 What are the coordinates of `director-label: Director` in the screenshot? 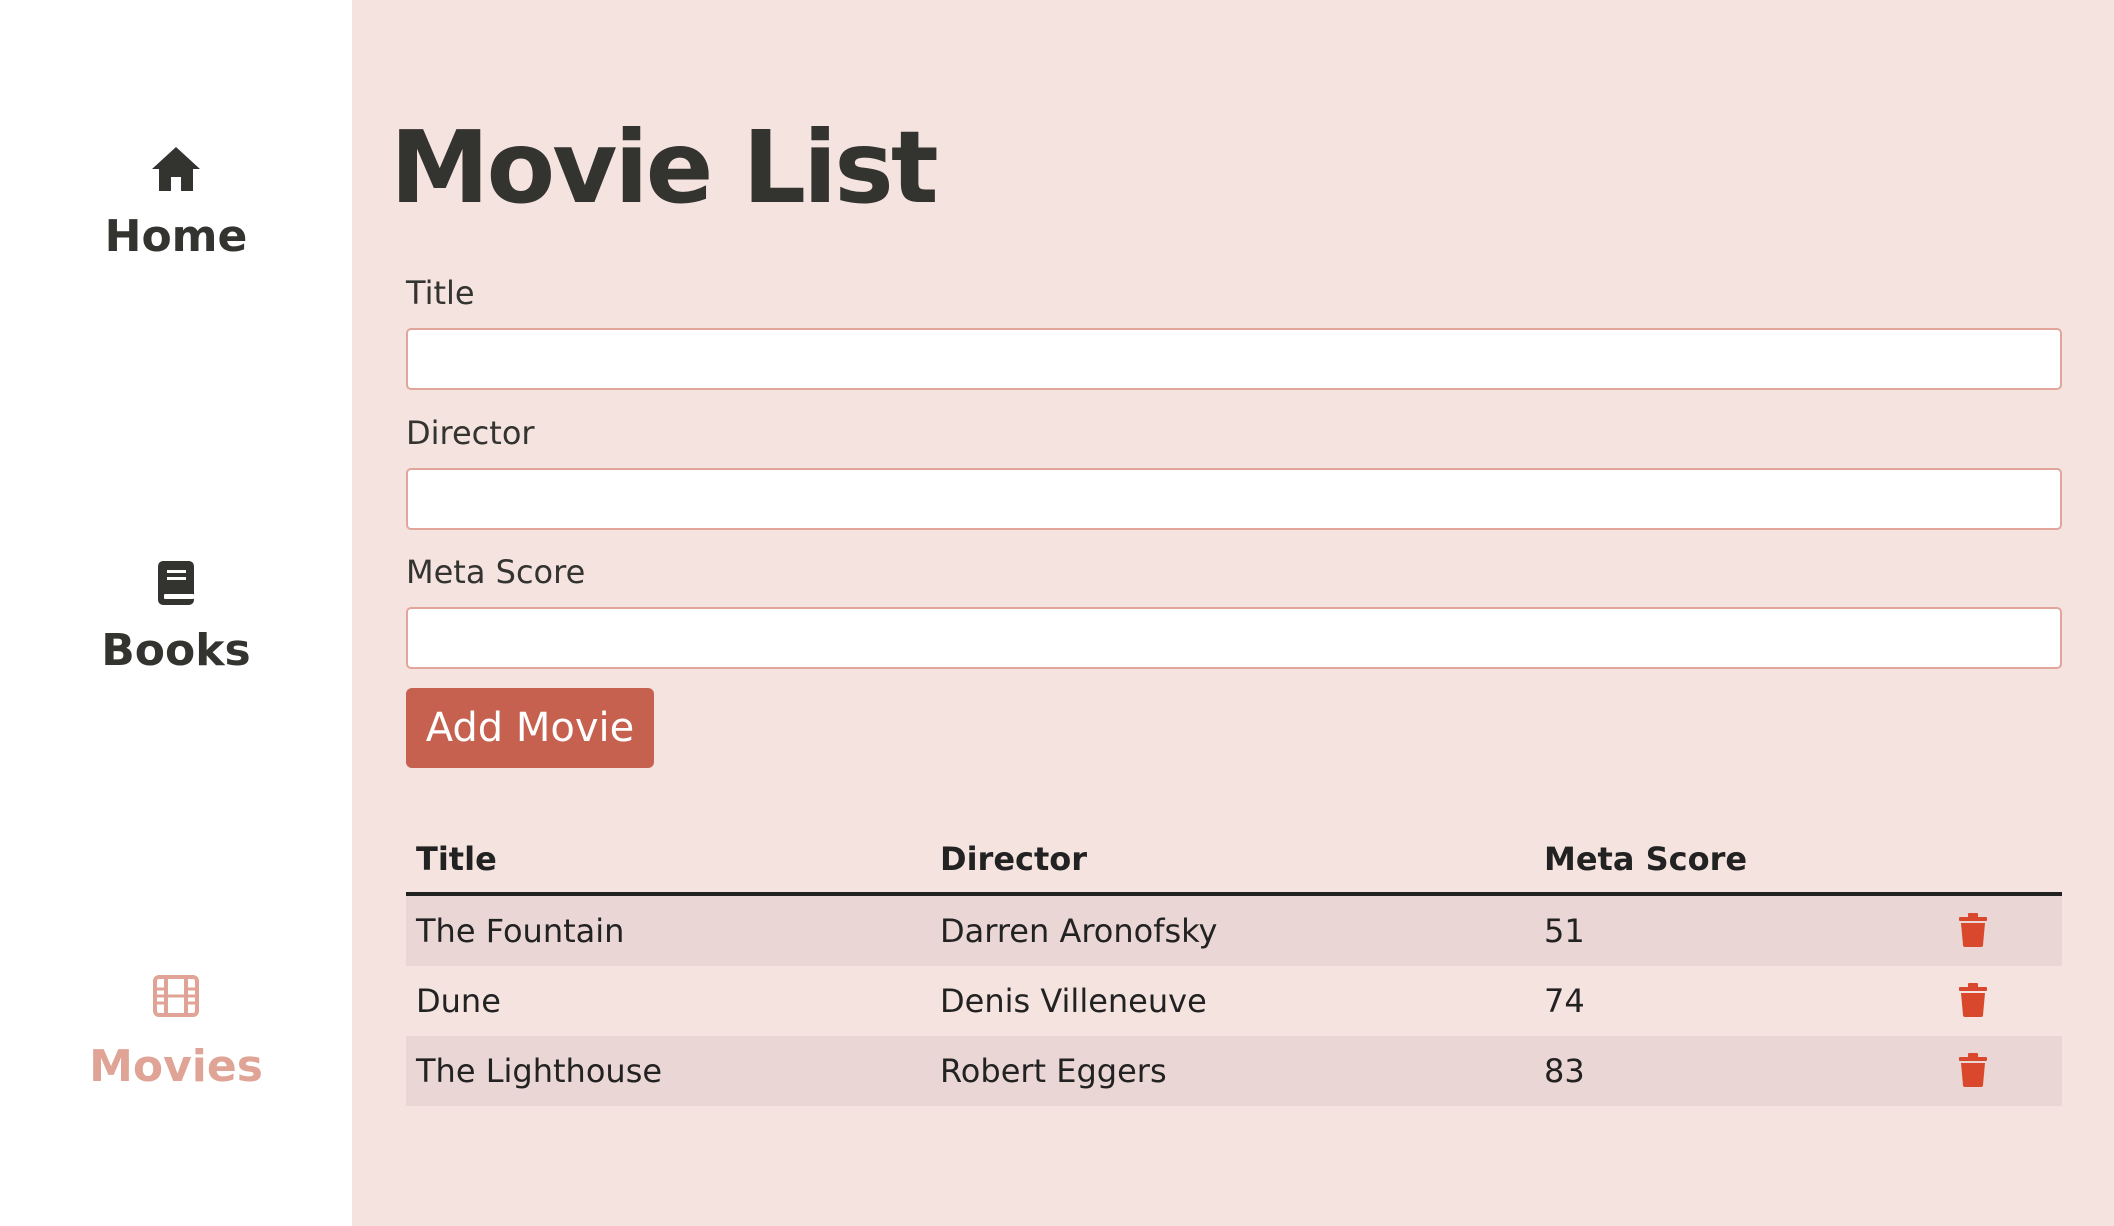 It's located at (470, 433).